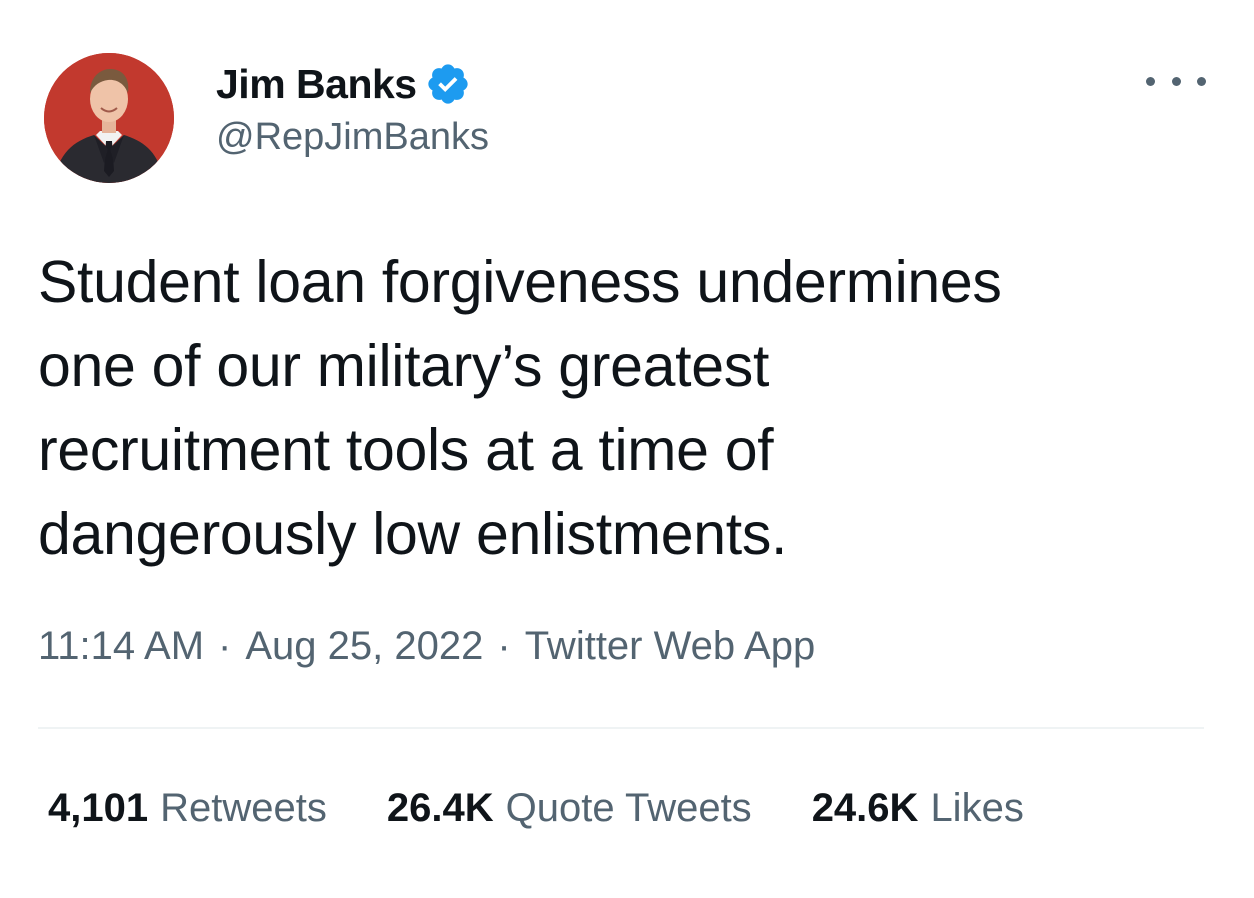  What do you see at coordinates (865, 808) in the screenshot?
I see `likes-count: 24.6K` at bounding box center [865, 808].